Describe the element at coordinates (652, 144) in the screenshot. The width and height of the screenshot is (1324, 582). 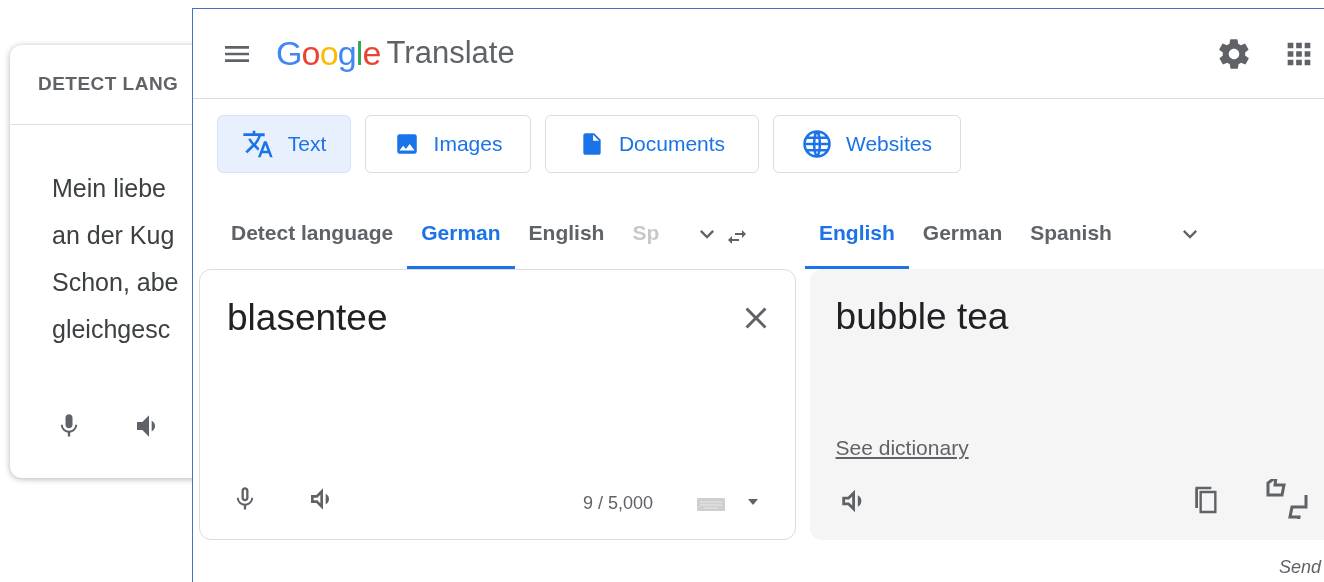
I see `mode-tab: Documents` at that location.